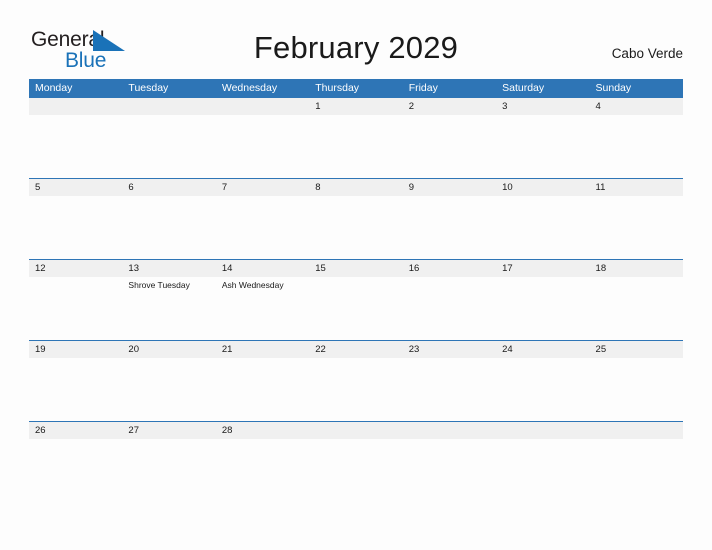 Image resolution: width=712 pixels, height=550 pixels. What do you see at coordinates (168, 268) in the screenshot?
I see `day-cell: 13` at bounding box center [168, 268].